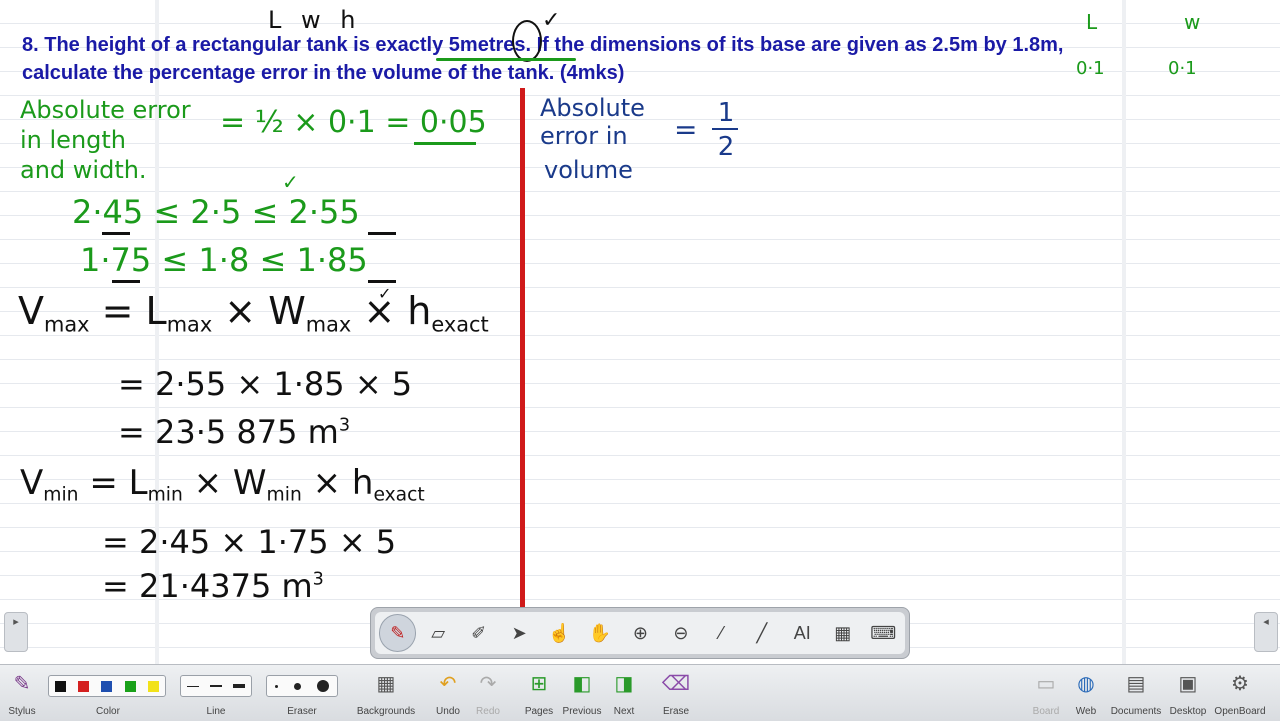 The image size is (1280, 721). Describe the element at coordinates (599, 633) in the screenshot. I see `hand-icon: ✋` at that location.